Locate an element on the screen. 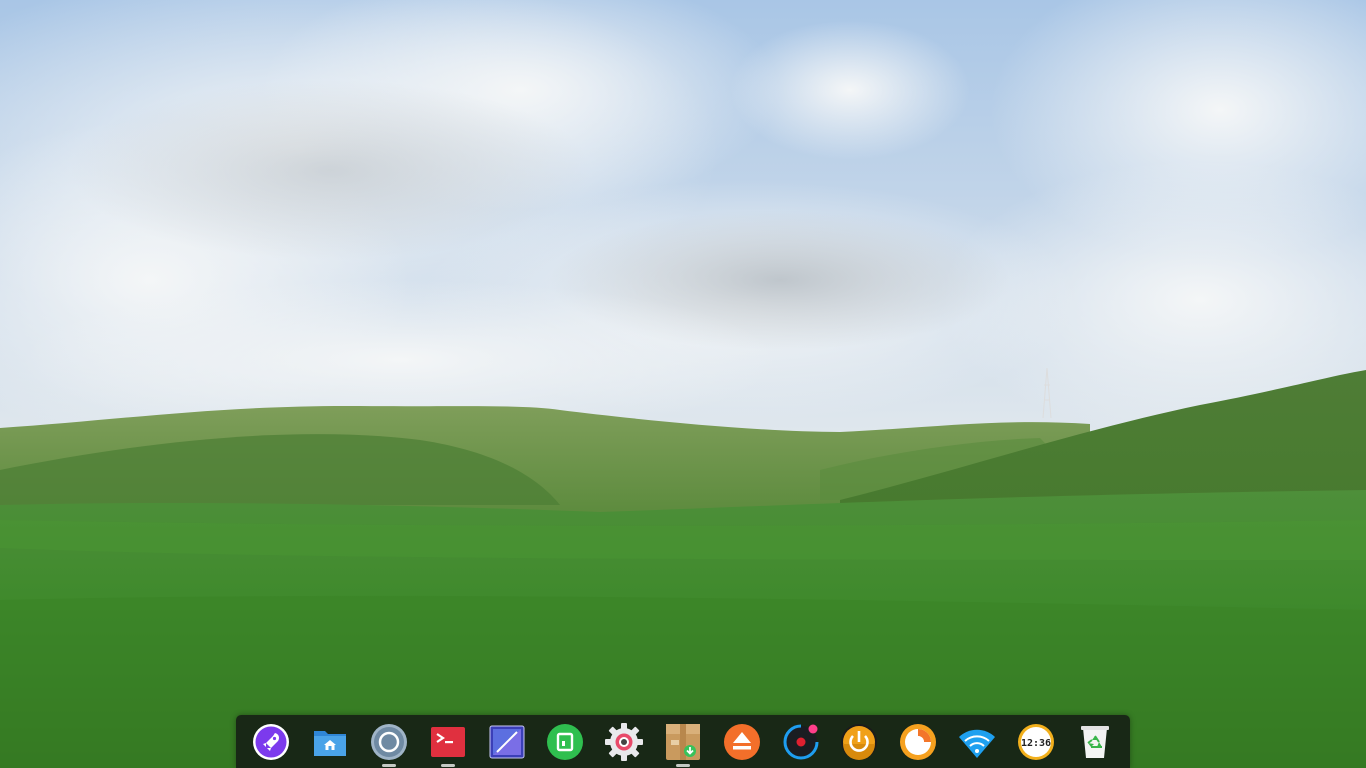  launcher-rocket-icon is located at coordinates (271, 741).